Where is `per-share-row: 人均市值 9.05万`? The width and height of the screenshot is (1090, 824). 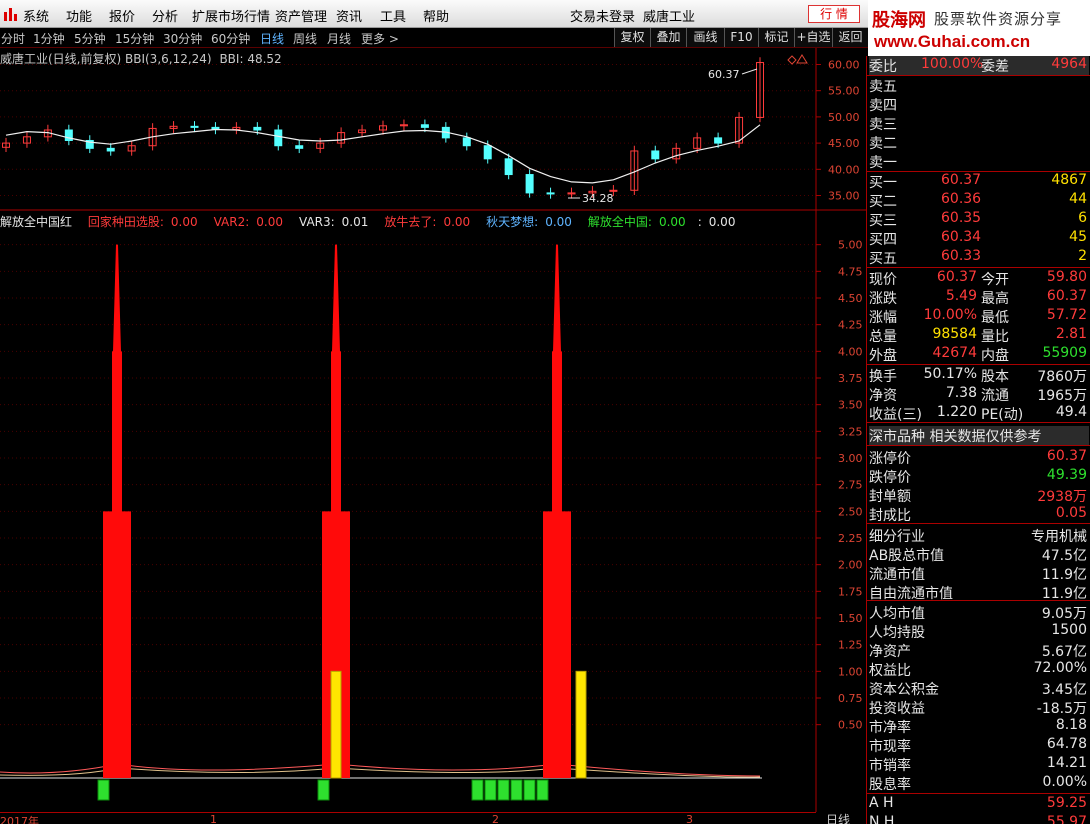
per-share-row: 人均市值 9.05万 is located at coordinates (979, 612).